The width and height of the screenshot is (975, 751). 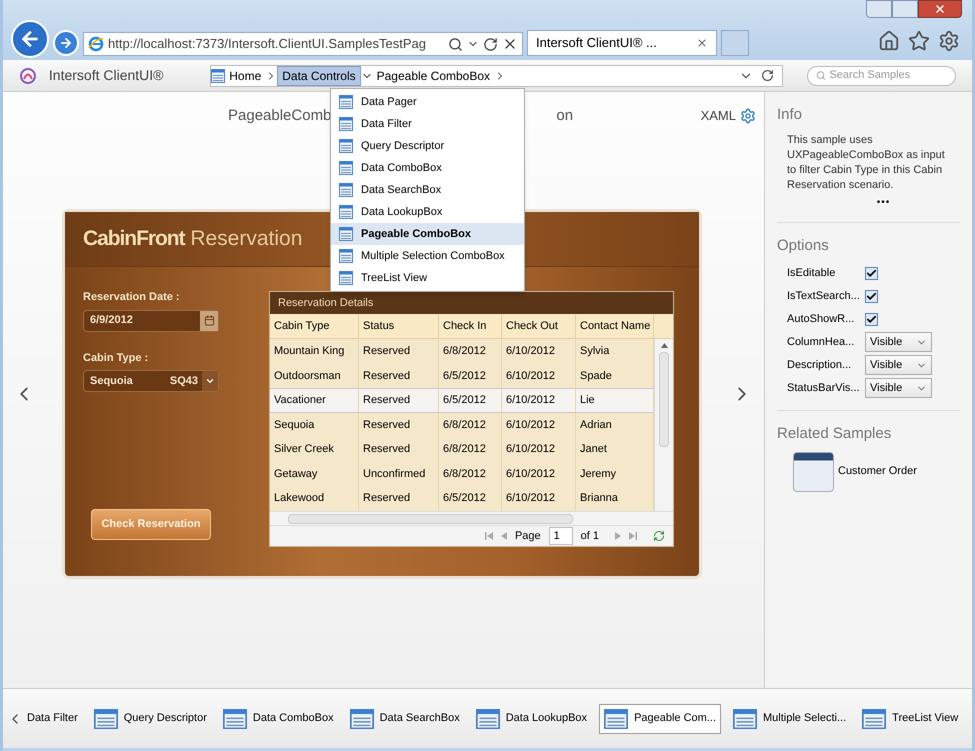 I want to click on menu-item: Pageable ComboBox, so click(x=427, y=234).